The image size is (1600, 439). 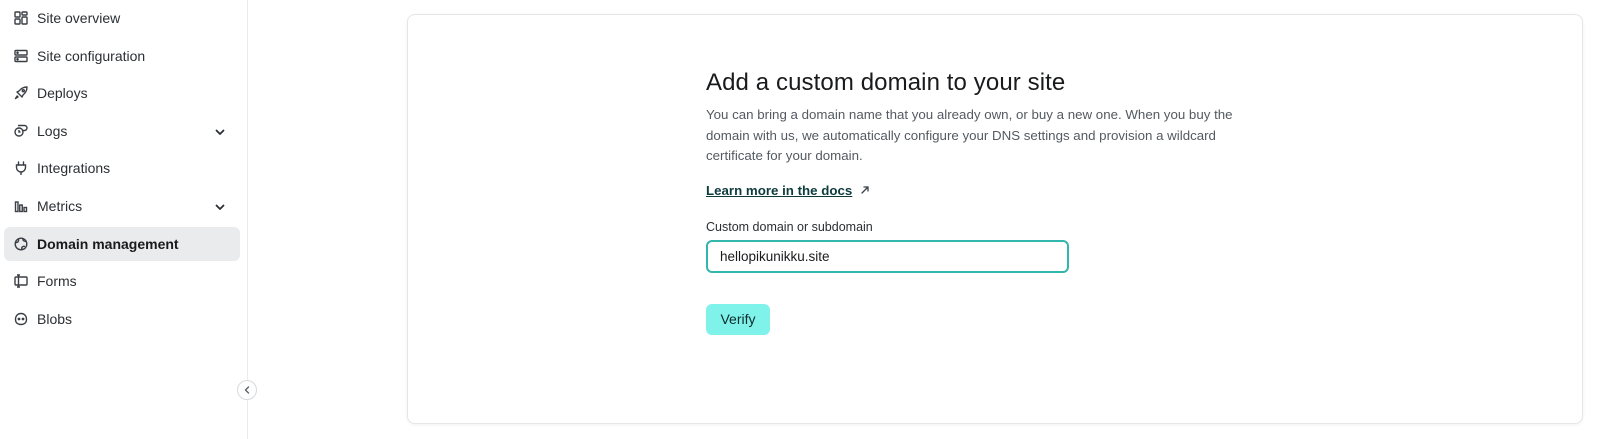 I want to click on bar-chart-icon, so click(x=21, y=206).